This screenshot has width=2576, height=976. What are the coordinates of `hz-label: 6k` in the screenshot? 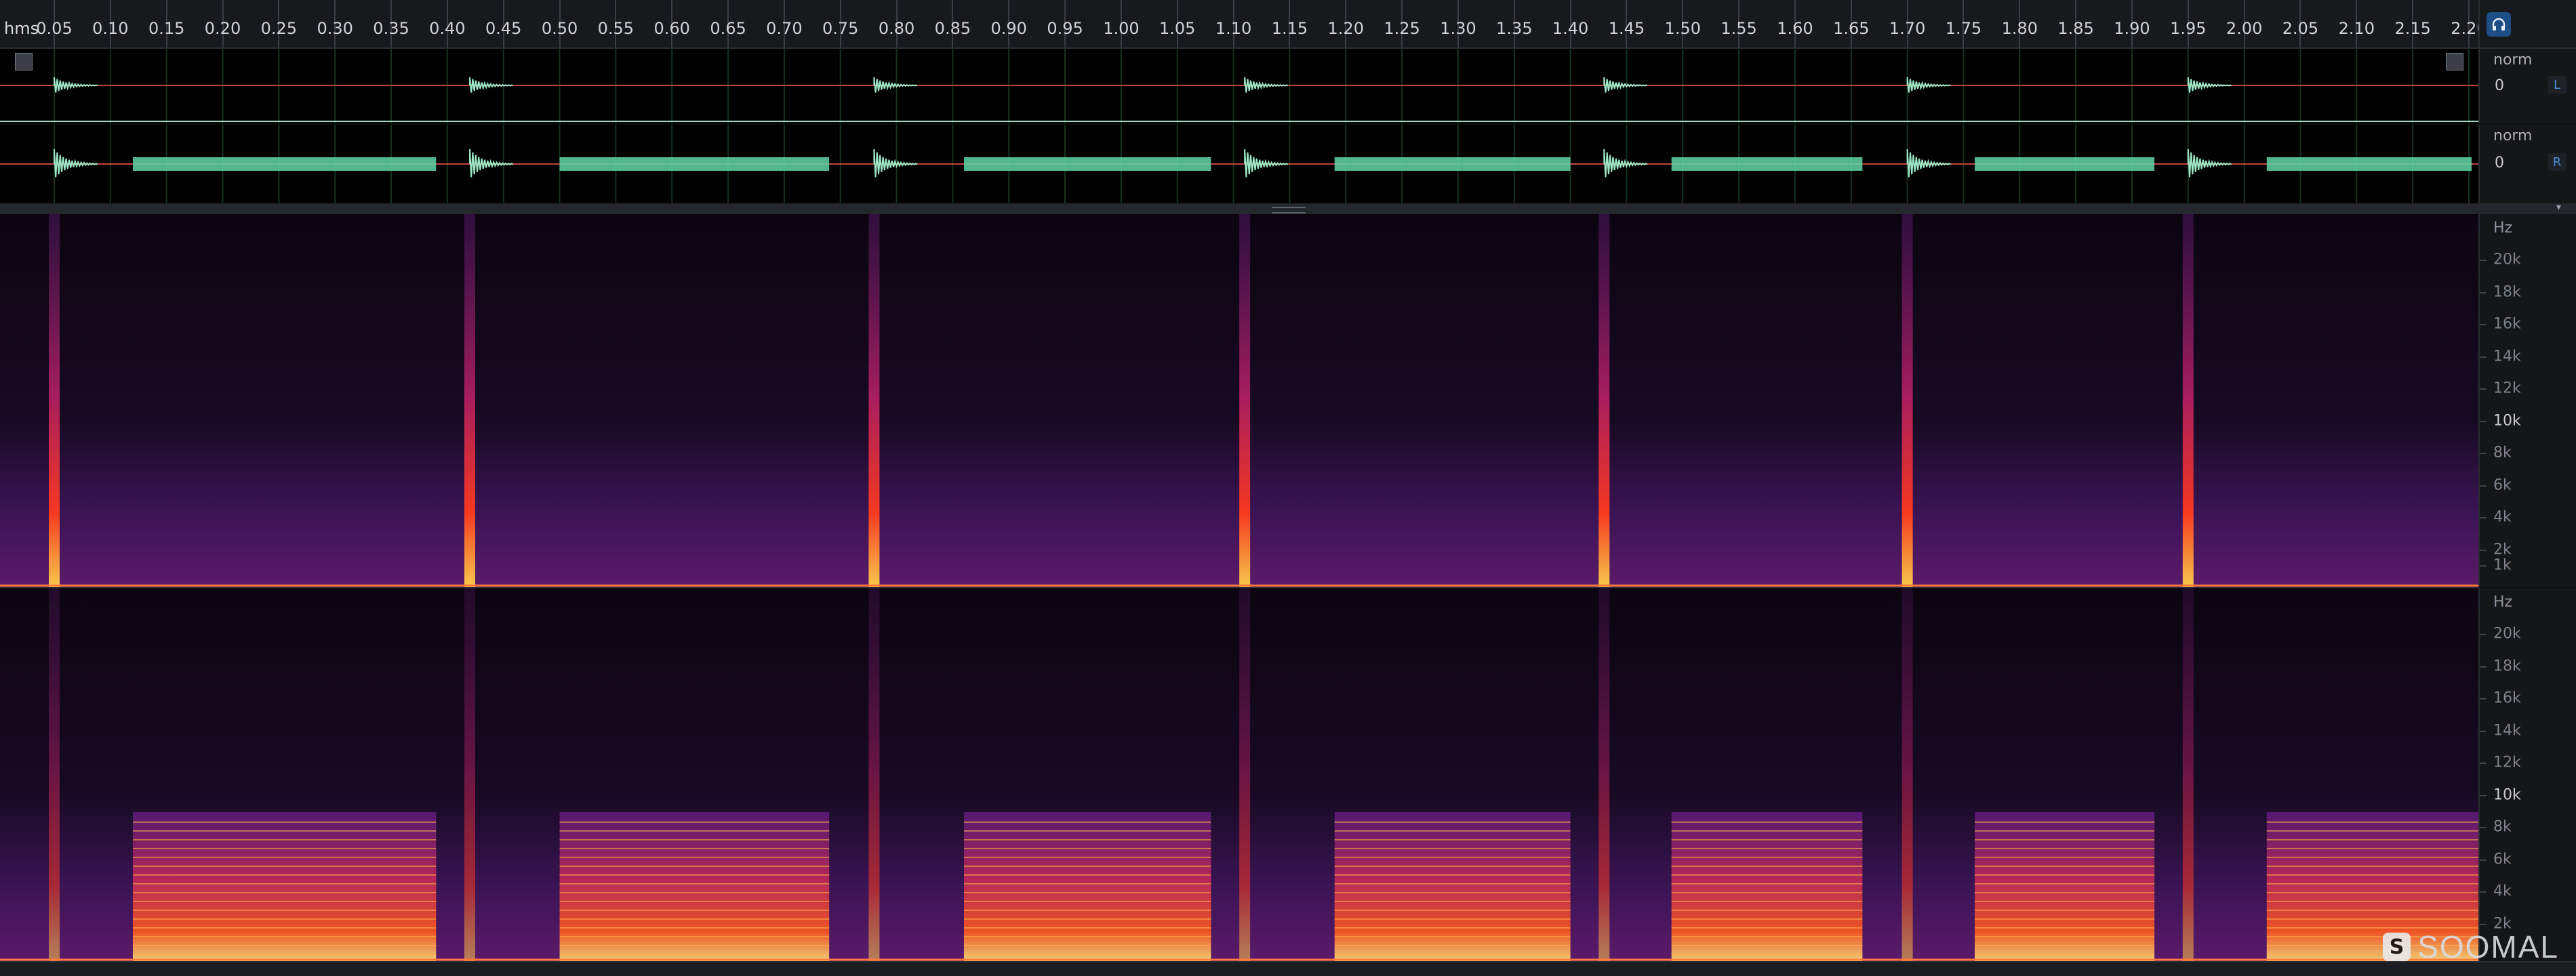 It's located at (2502, 485).